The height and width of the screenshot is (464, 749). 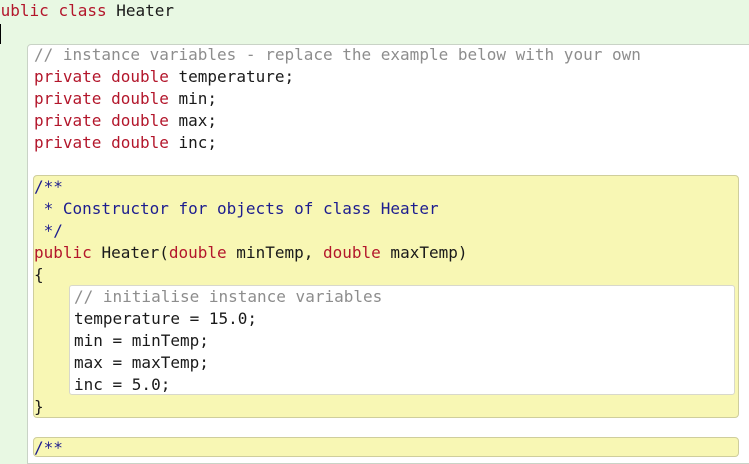 What do you see at coordinates (141, 363) in the screenshot?
I see `statement-max: max = maxTemp;` at bounding box center [141, 363].